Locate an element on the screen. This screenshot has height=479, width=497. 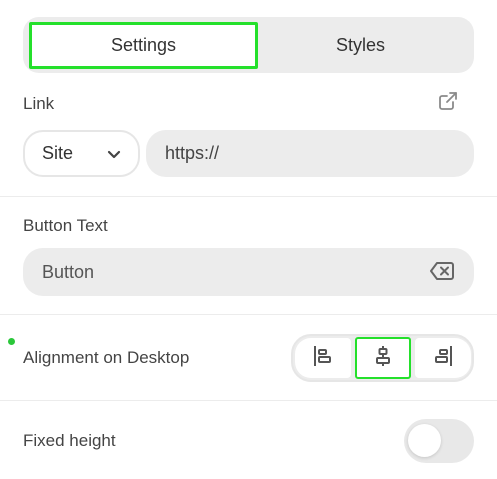
chevron-down-icon is located at coordinates (114, 154).